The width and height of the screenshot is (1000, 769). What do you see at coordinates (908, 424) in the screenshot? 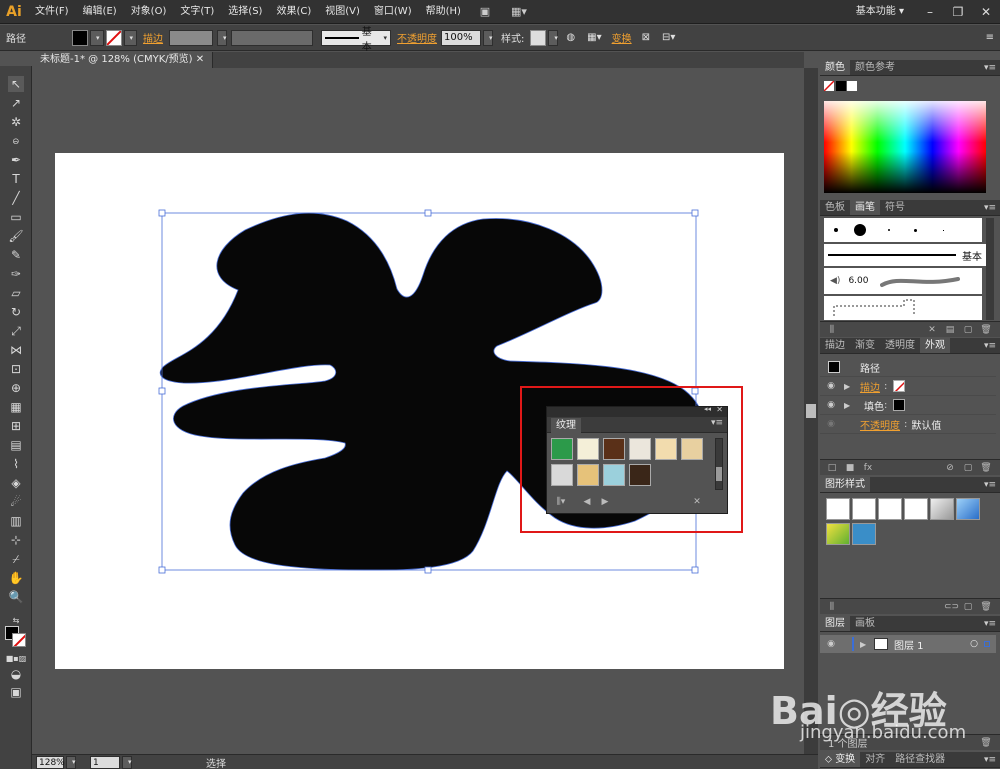
I see `appearance-opacity-row: ◉ 不透明度 : 默认值` at bounding box center [908, 424].